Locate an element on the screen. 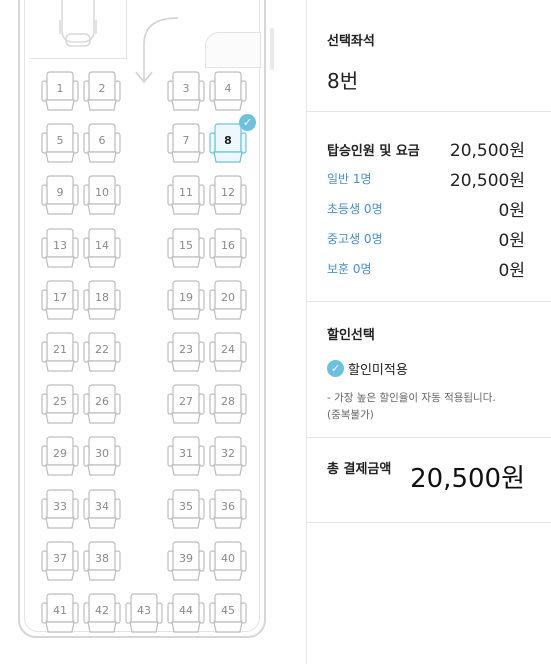 The height and width of the screenshot is (664, 551). seat-number: 29 is located at coordinates (60, 454).